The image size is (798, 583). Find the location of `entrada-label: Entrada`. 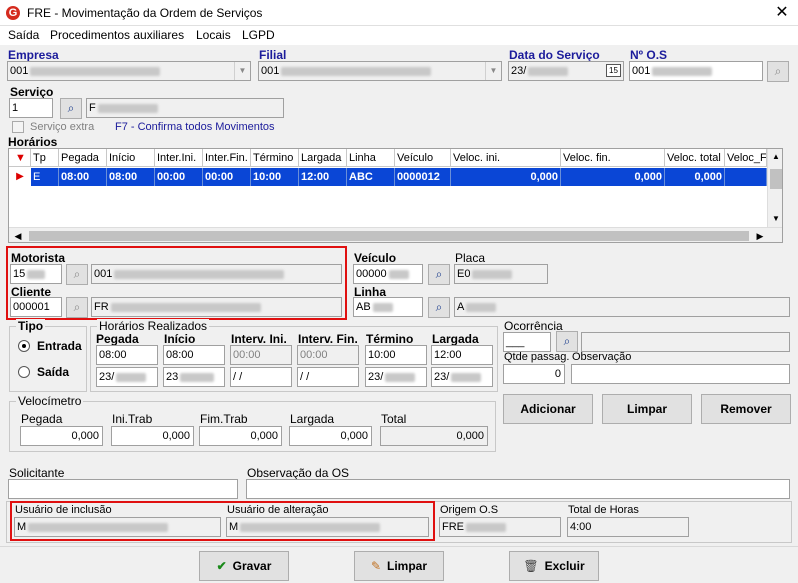

entrada-label: Entrada is located at coordinates (59, 346).